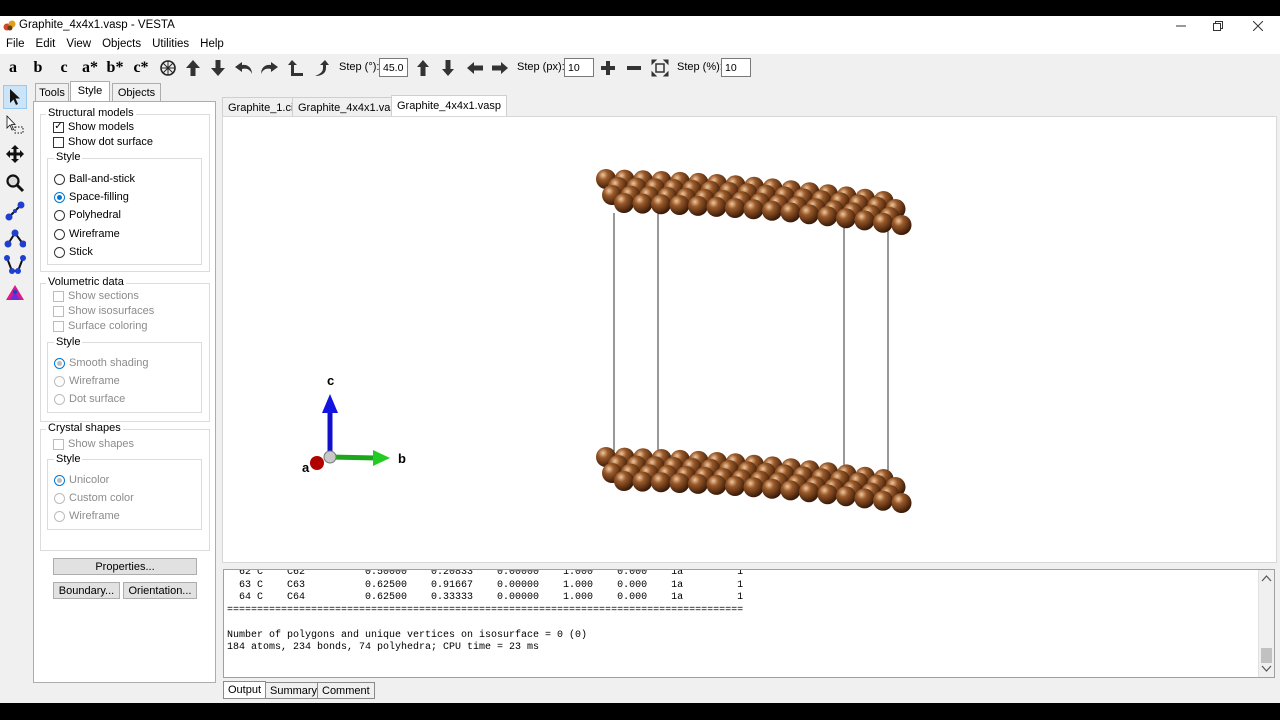 Image resolution: width=1280 pixels, height=720 pixels. Describe the element at coordinates (500, 68) in the screenshot. I see `move-right-button` at that location.